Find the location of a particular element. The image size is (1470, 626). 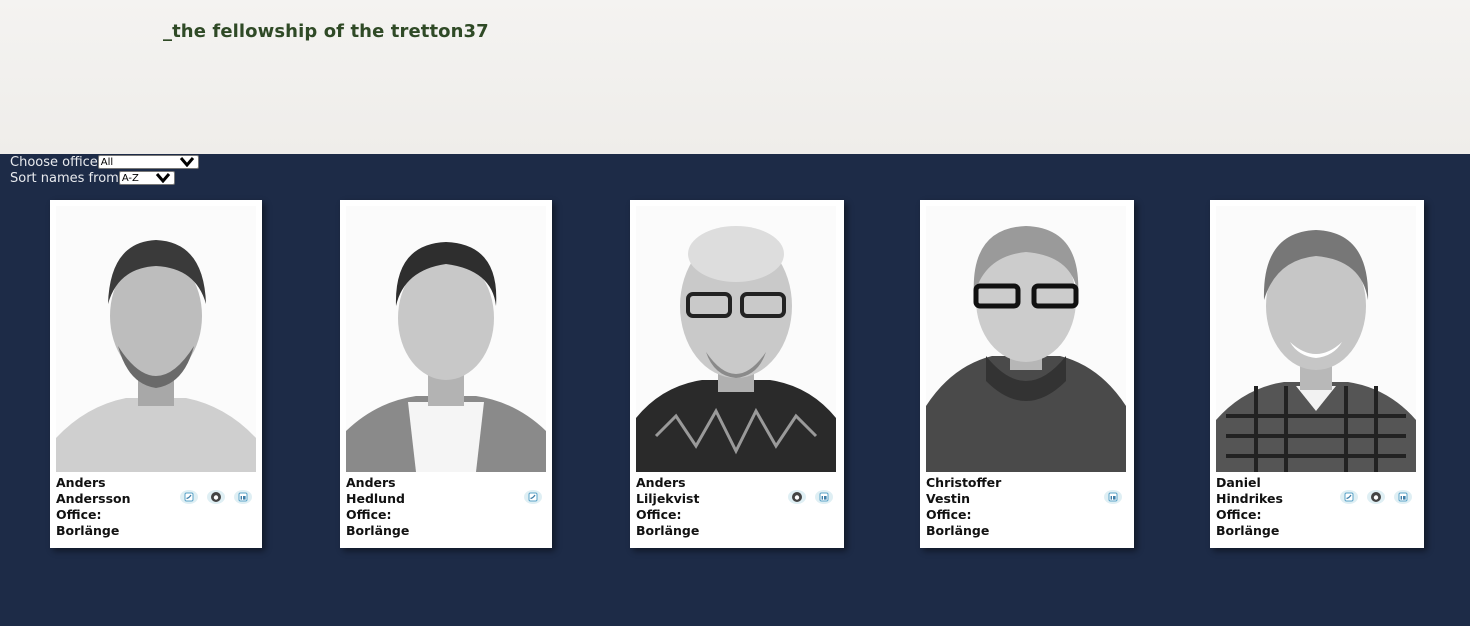

office-select: All is located at coordinates (148, 162).